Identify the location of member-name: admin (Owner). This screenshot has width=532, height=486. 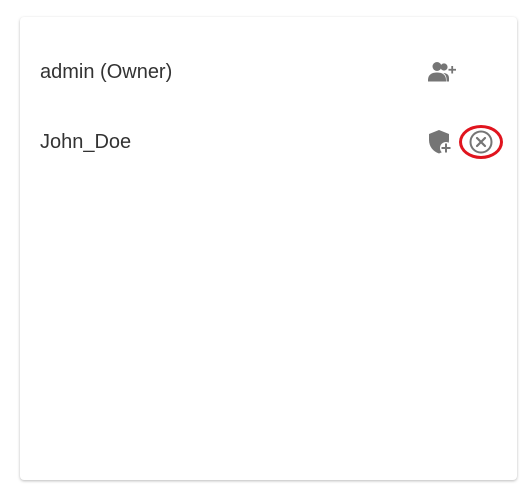
(106, 72).